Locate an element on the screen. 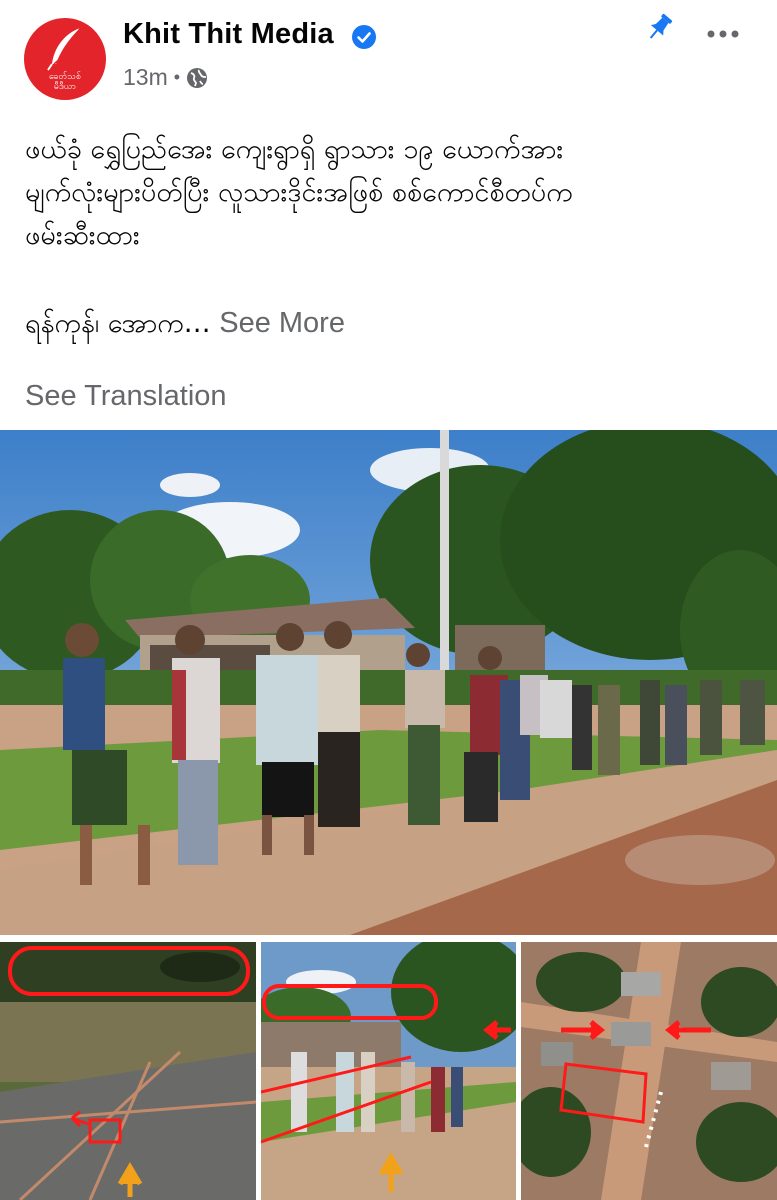 The width and height of the screenshot is (777, 1200). page-name: Khit Thit Media is located at coordinates (228, 34).